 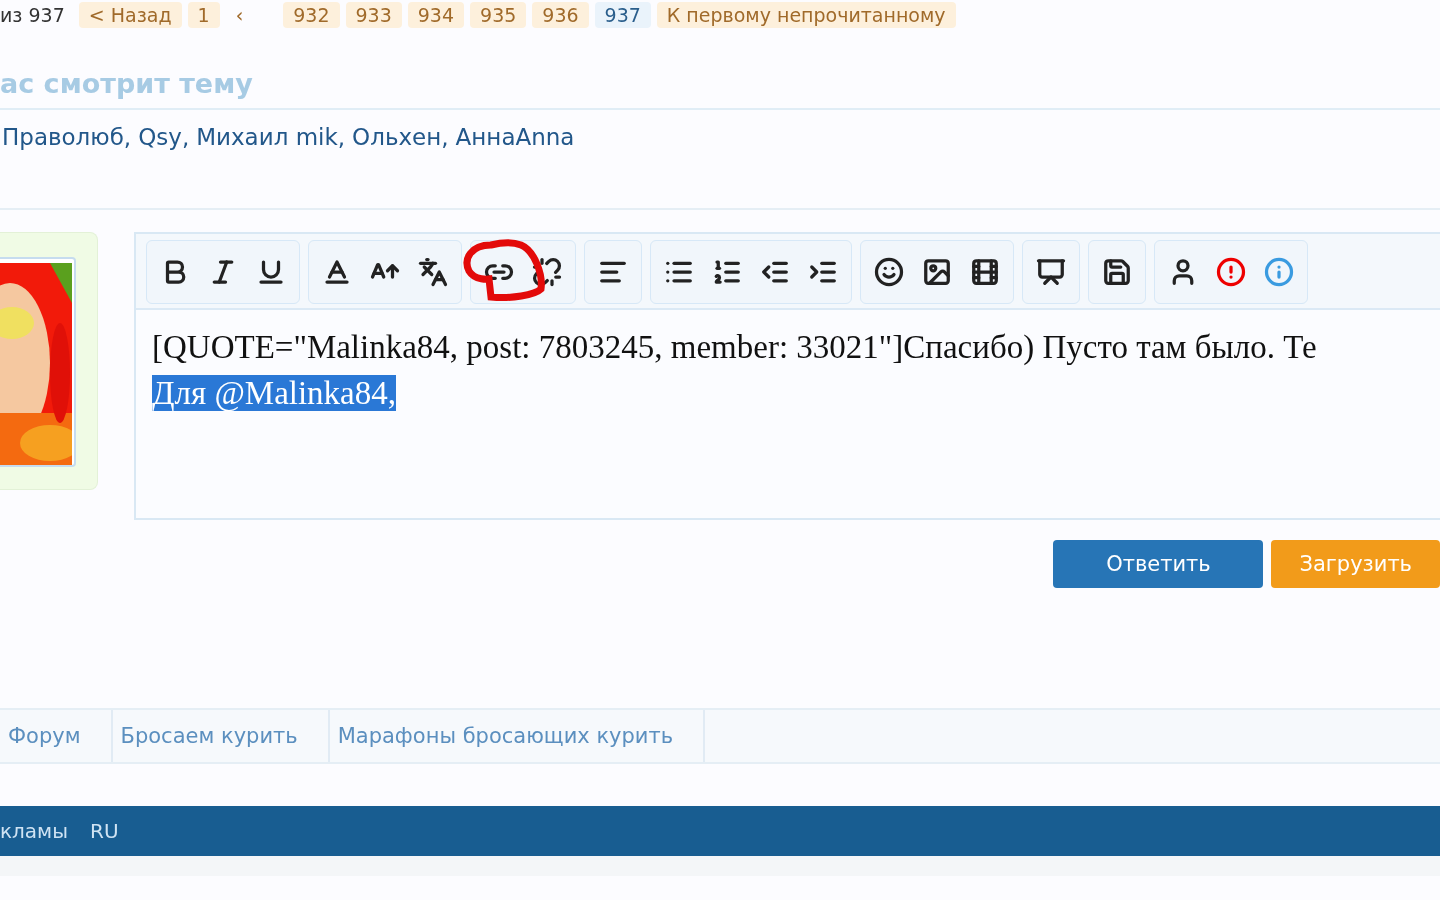 What do you see at coordinates (1355, 564) in the screenshot?
I see `upload-button: Загрузить` at bounding box center [1355, 564].